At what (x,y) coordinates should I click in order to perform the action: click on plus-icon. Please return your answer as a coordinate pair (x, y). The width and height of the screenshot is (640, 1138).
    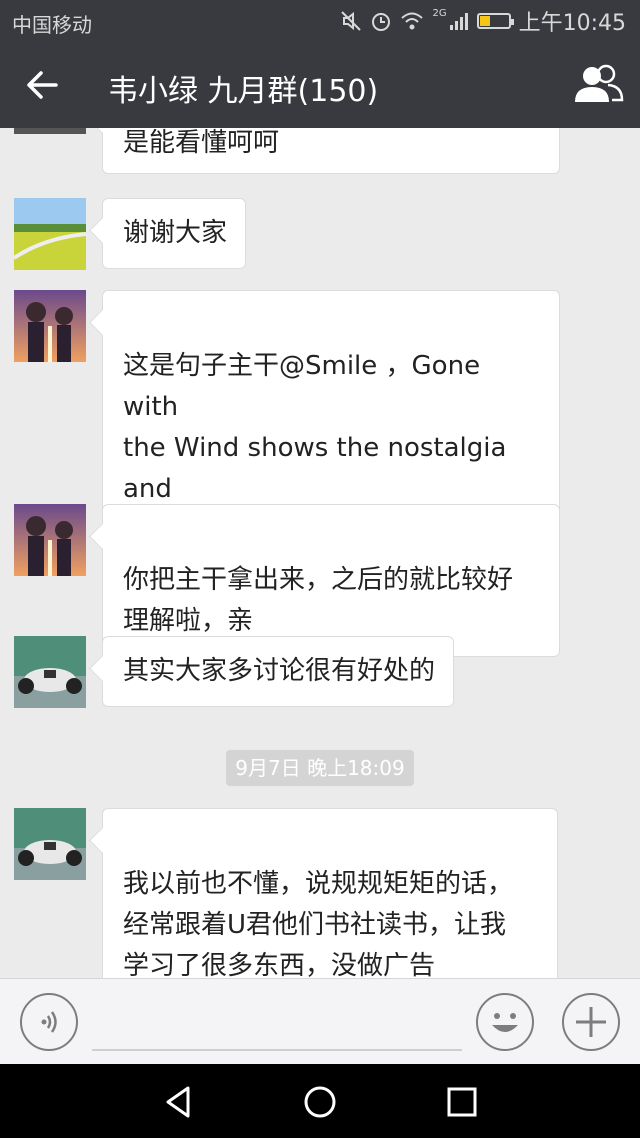
    Looking at the image, I should click on (591, 1022).